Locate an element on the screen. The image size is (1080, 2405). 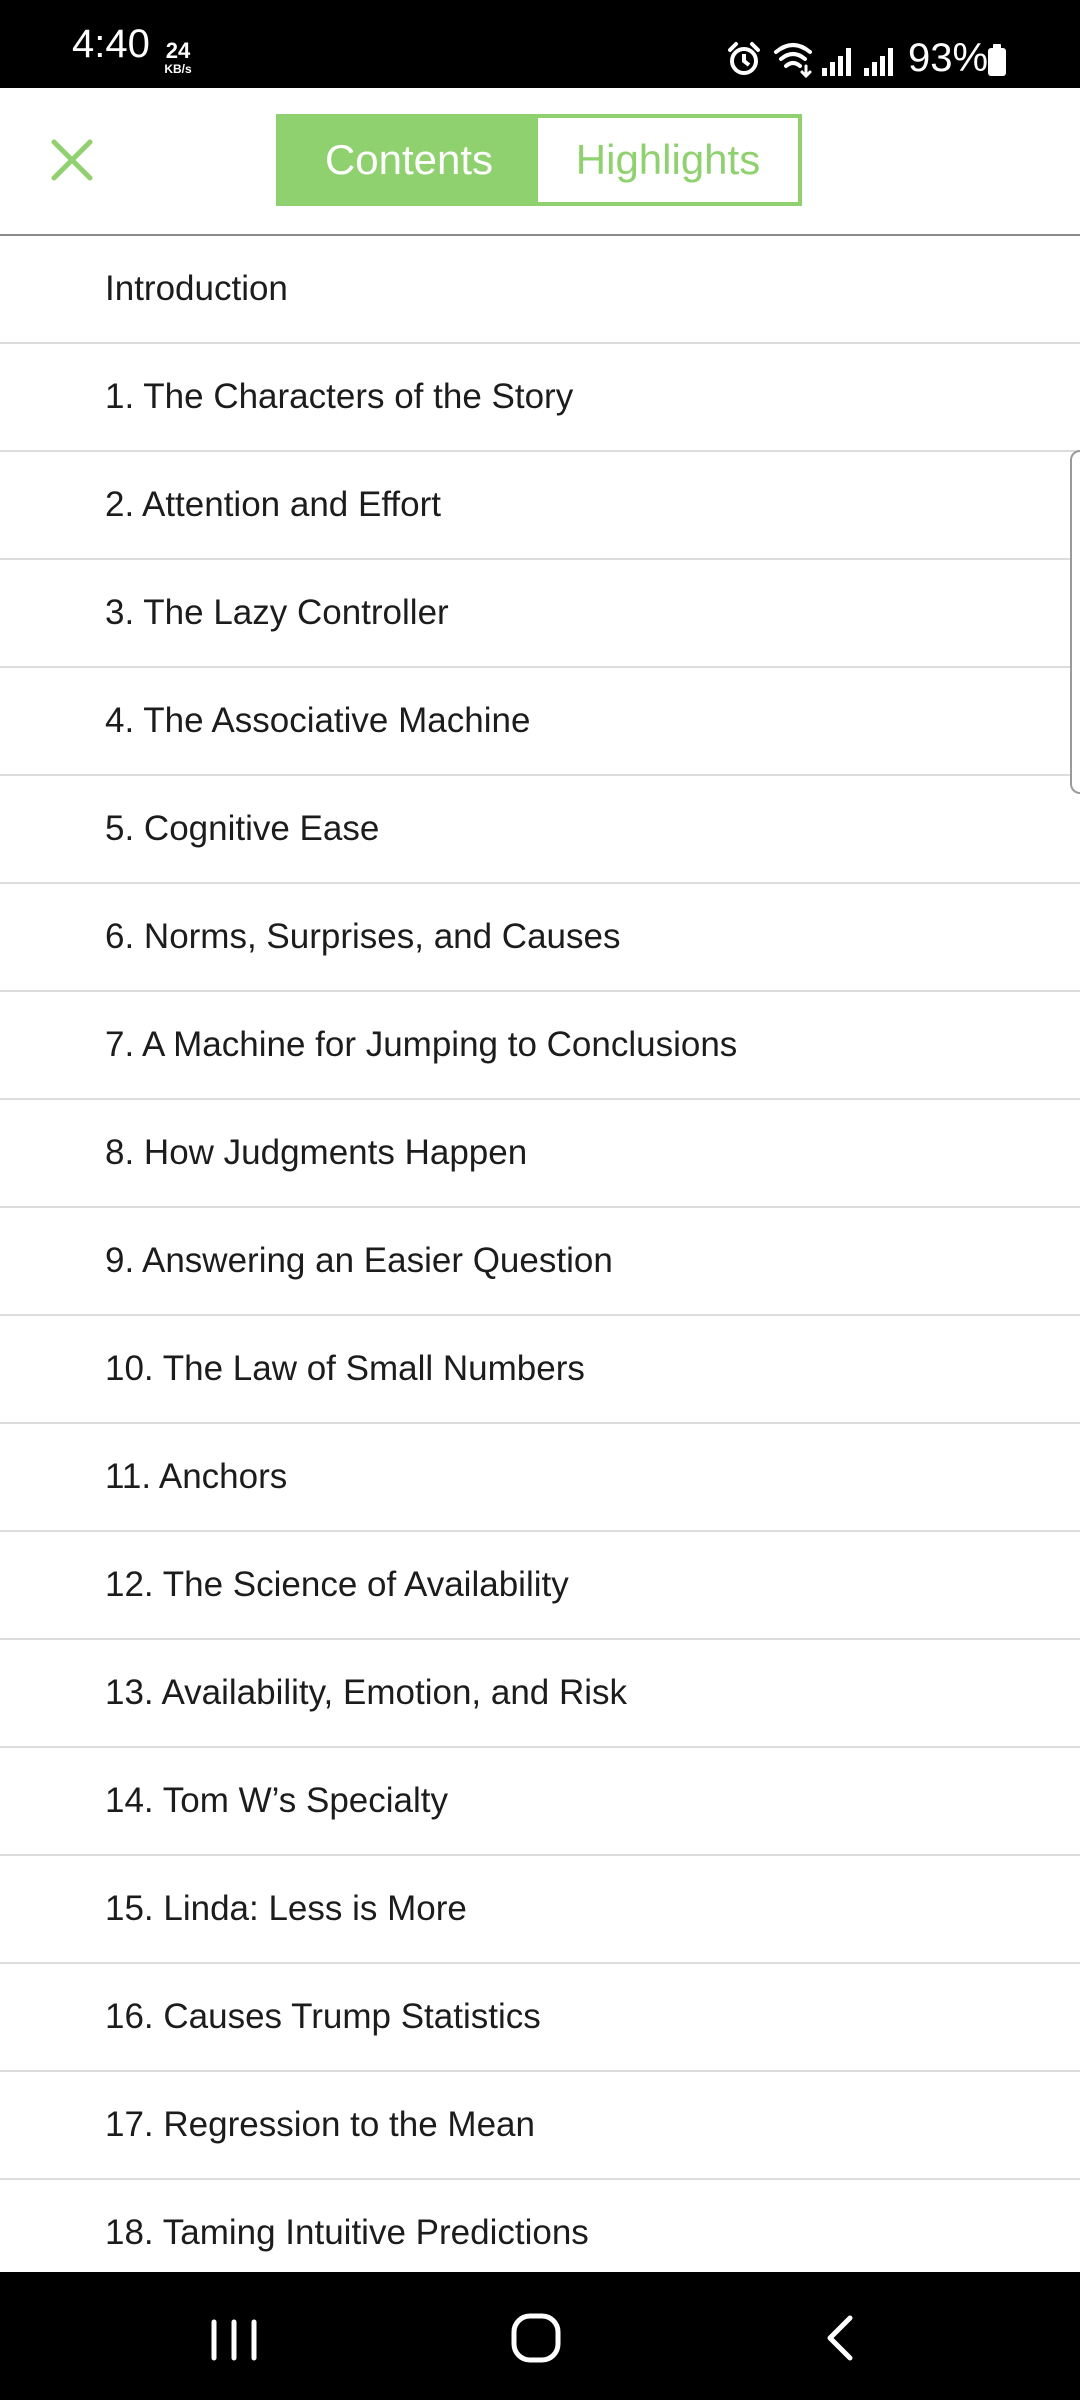
toc-item: 3. The Lazy Controller is located at coordinates (540, 614).